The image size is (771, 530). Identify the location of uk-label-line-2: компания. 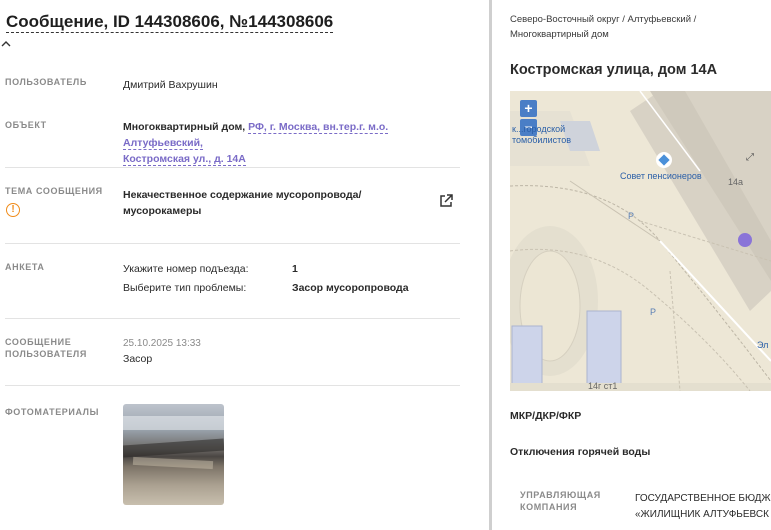
(549, 507).